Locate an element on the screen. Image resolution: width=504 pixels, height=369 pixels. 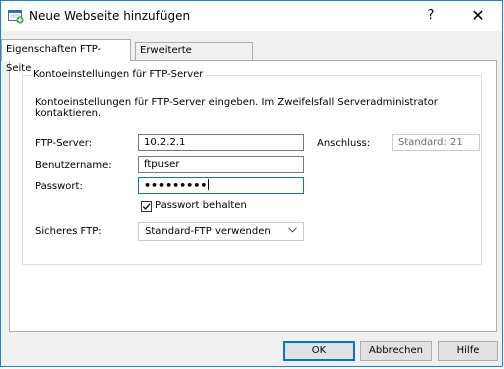
checkmark-icon is located at coordinates (146, 206).